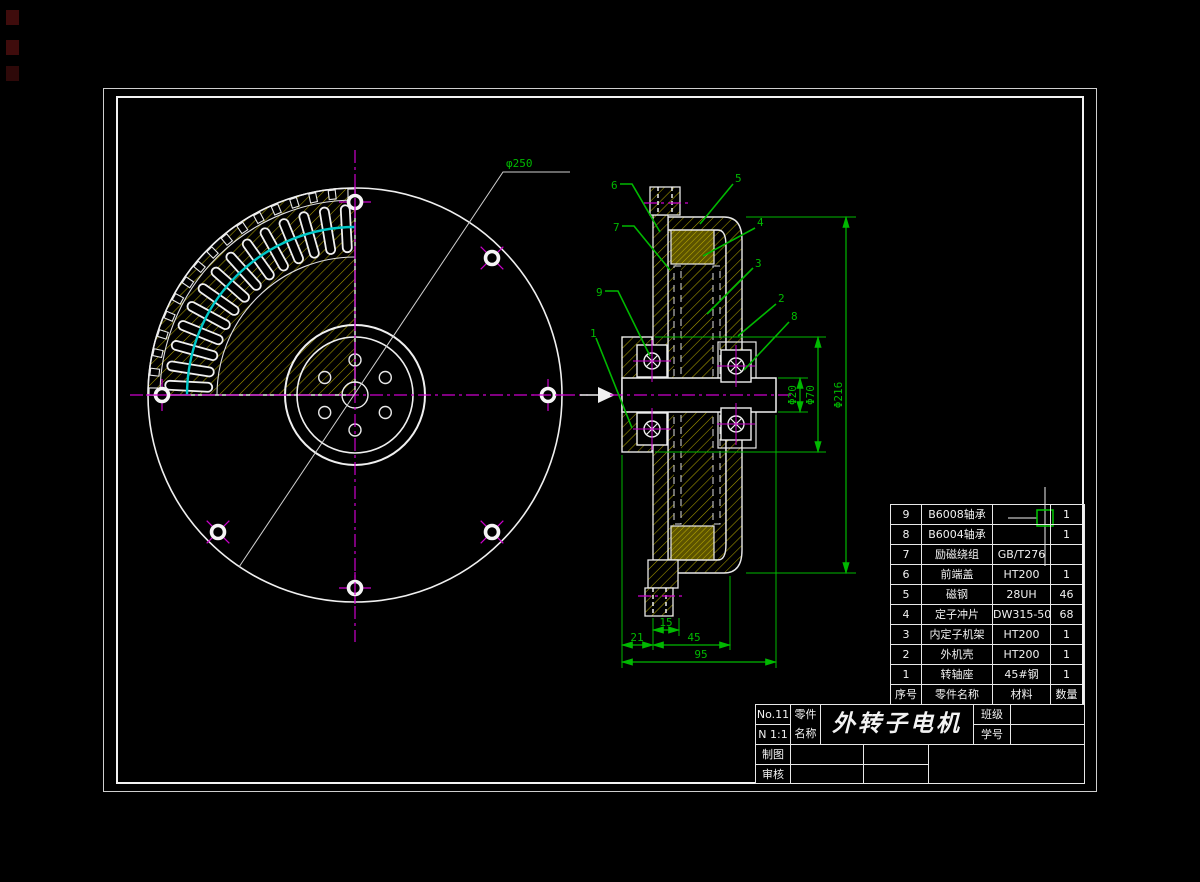 This screenshot has height=882, width=1200. What do you see at coordinates (12, 45) in the screenshot?
I see `desktop-artifacts` at bounding box center [12, 45].